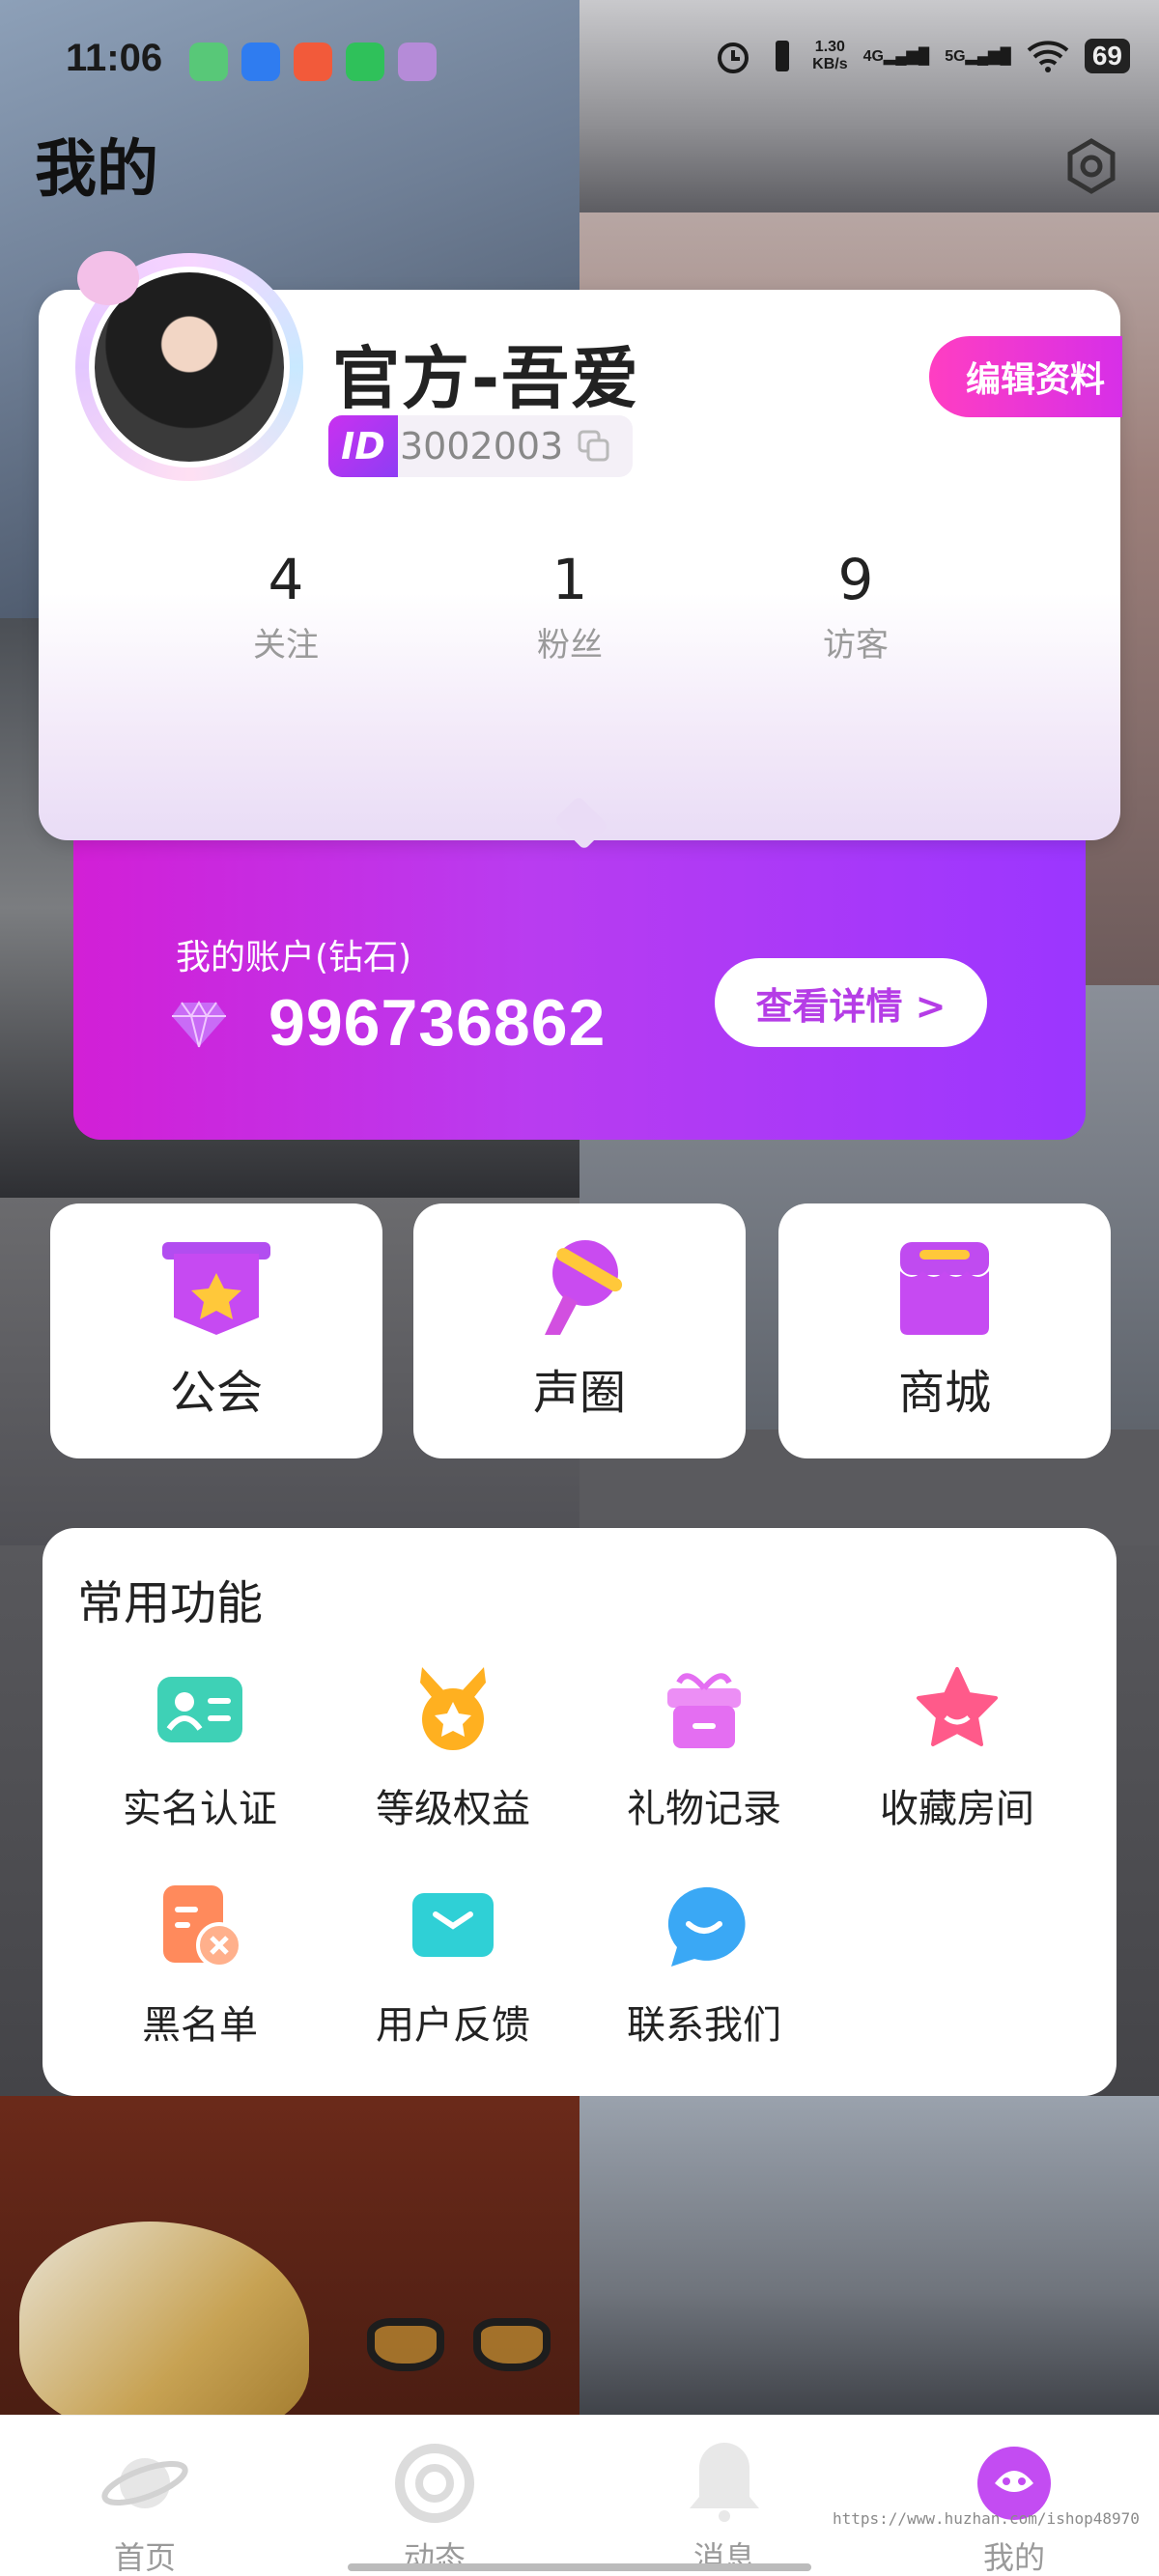 Image resolution: width=1159 pixels, height=2576 pixels. What do you see at coordinates (144, 2557) in the screenshot?
I see `nav-label: 首页` at bounding box center [144, 2557].